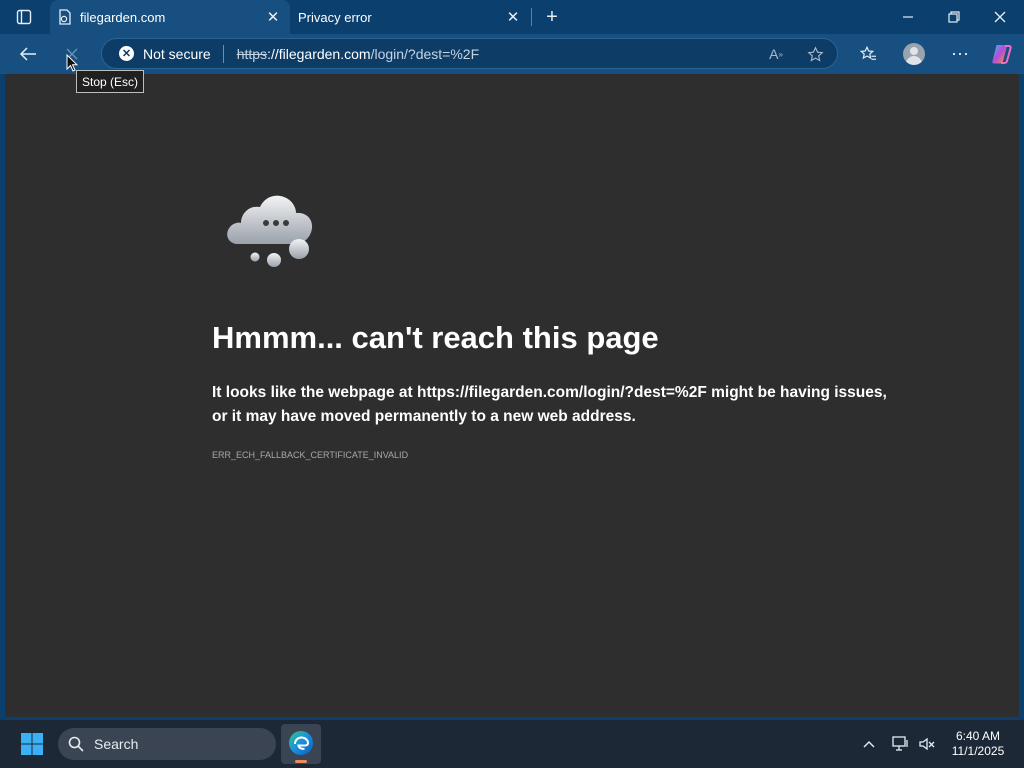  I want to click on favorite-star-icon, so click(815, 54).